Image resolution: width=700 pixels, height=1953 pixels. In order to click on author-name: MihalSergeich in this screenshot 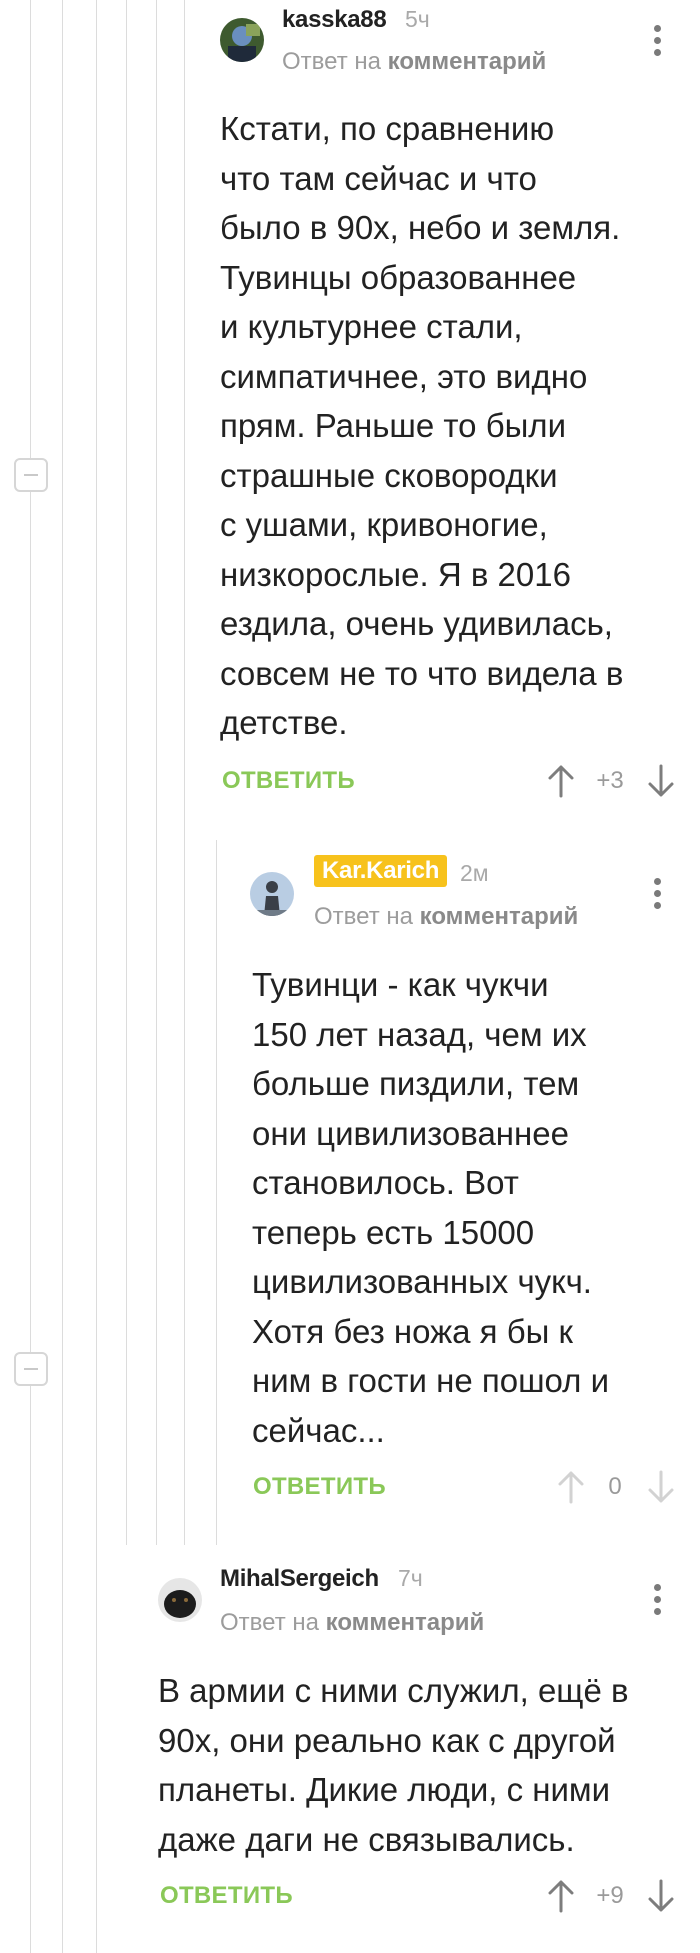, I will do `click(299, 1579)`.